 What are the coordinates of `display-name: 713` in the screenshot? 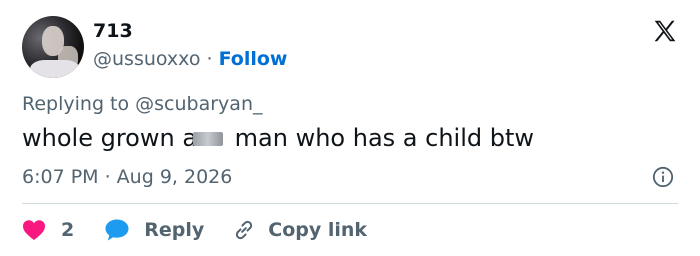 It's located at (113, 31).